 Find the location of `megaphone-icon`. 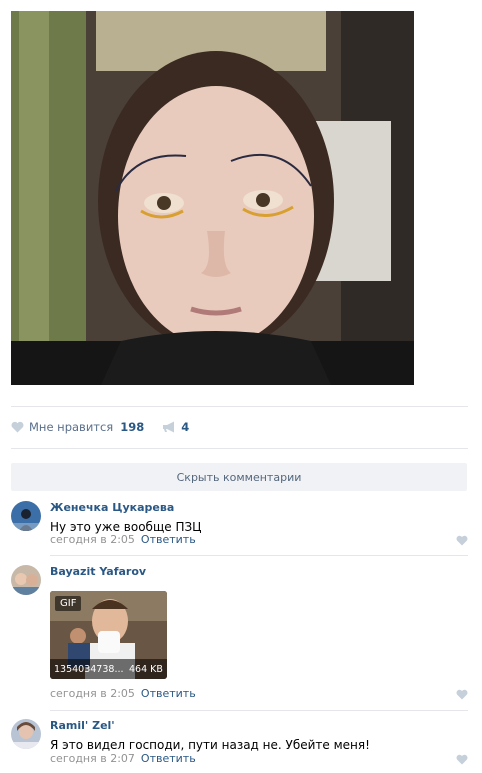

megaphone-icon is located at coordinates (169, 427).